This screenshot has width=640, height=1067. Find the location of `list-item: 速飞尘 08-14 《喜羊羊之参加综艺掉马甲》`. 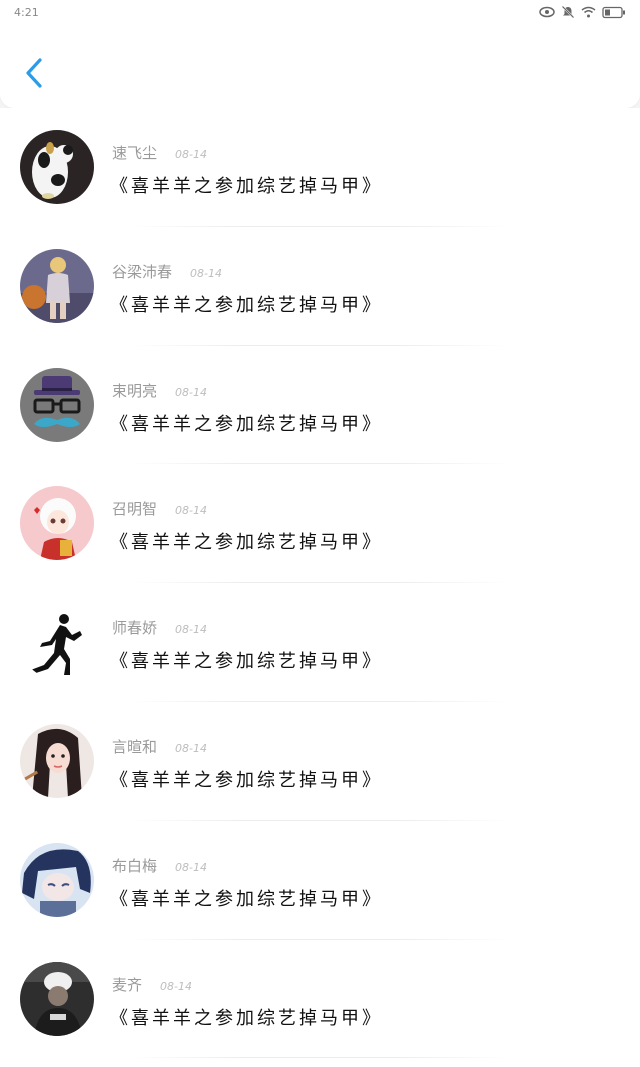

list-item: 速飞尘 08-14 《喜羊羊之参加综艺掉马甲》 is located at coordinates (320, 167).